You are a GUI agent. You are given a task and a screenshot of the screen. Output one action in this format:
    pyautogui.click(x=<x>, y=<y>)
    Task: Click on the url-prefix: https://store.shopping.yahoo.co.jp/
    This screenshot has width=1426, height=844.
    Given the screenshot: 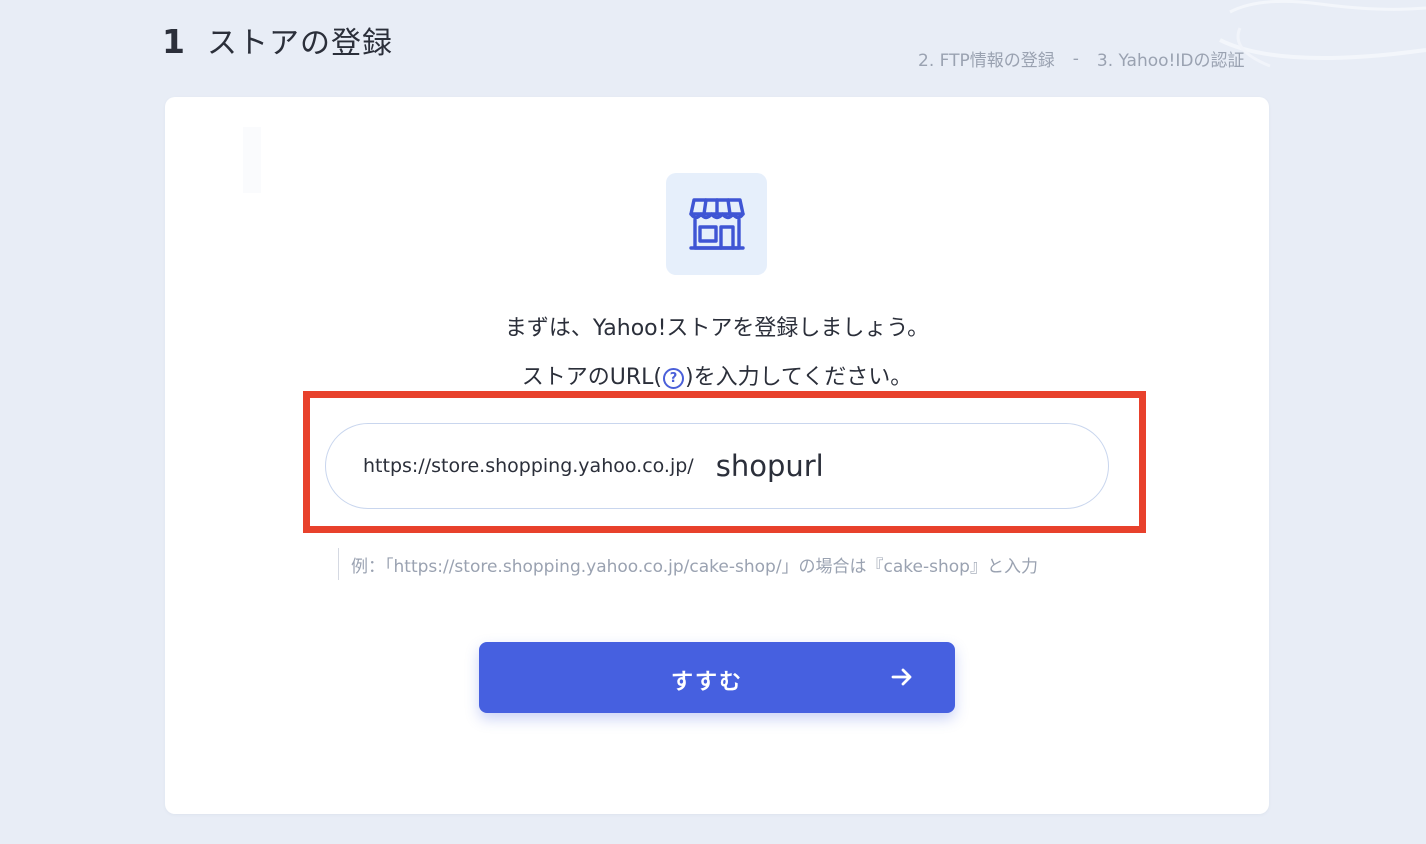 What is the action you would take?
    pyautogui.click(x=528, y=466)
    